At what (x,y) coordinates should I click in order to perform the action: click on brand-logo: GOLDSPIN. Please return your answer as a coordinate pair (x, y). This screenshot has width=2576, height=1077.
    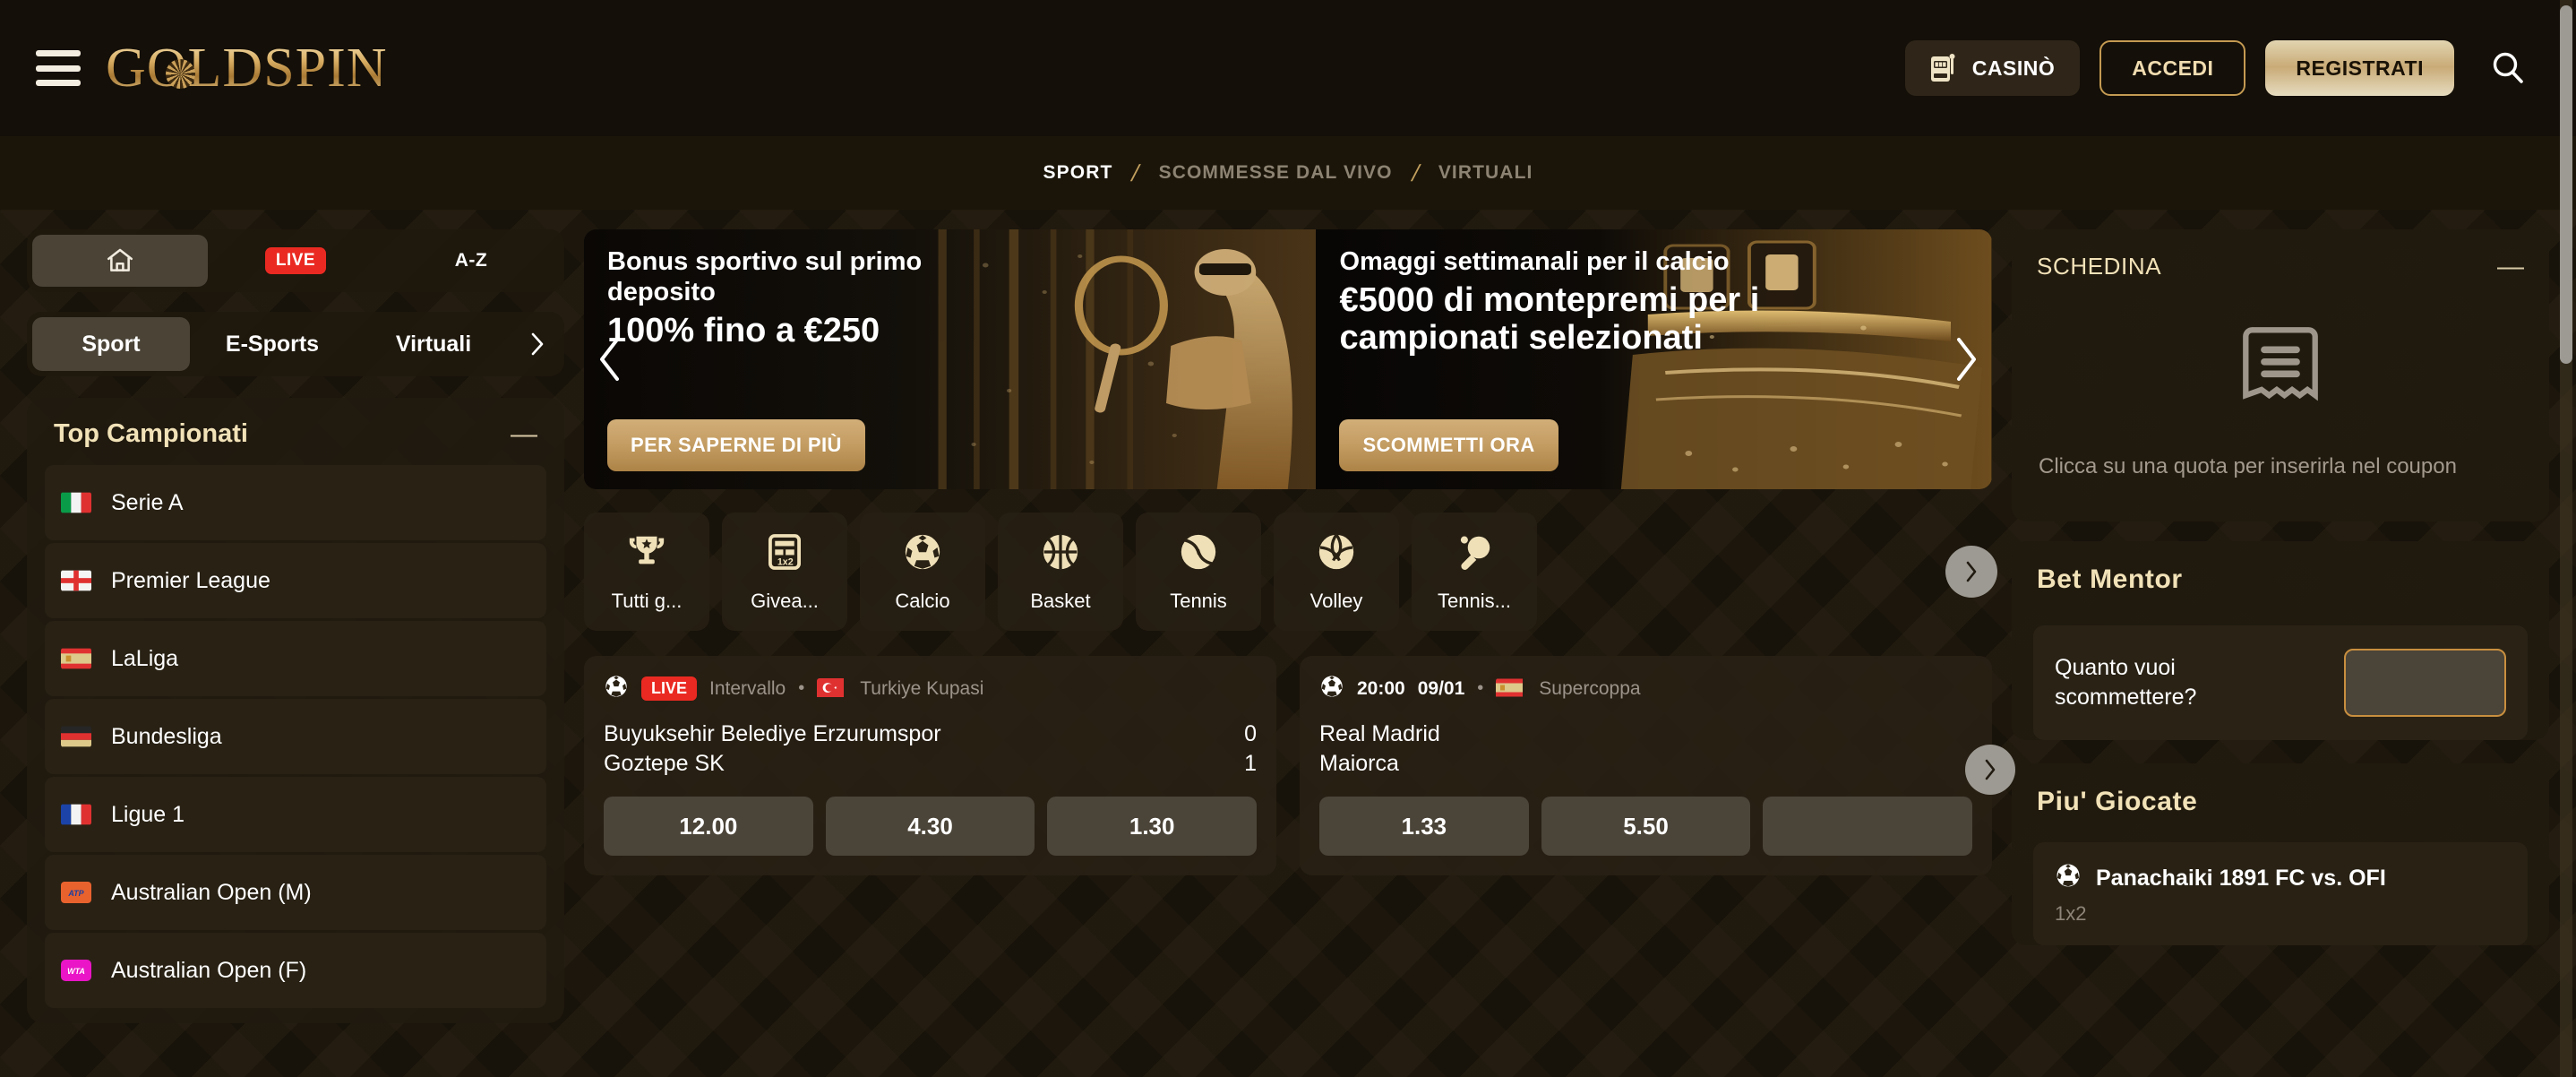
    Looking at the image, I should click on (244, 69).